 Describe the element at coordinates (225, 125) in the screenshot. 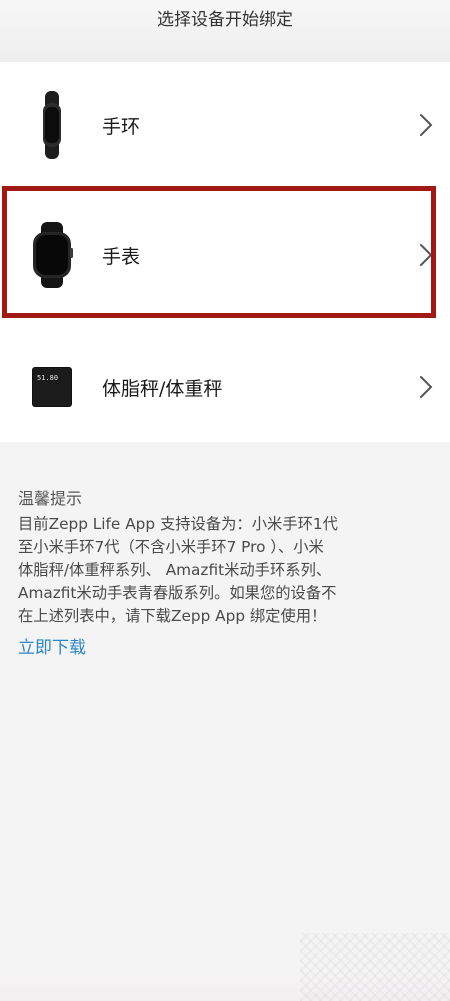

I see `device-row-band: 手环` at that location.